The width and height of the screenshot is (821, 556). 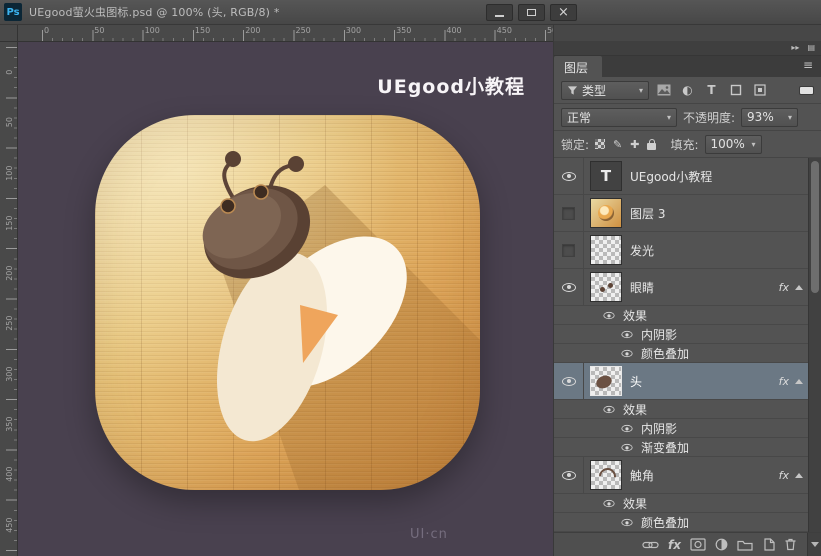 What do you see at coordinates (811, 48) in the screenshot?
I see `panel-grid-icon: ▤` at bounding box center [811, 48].